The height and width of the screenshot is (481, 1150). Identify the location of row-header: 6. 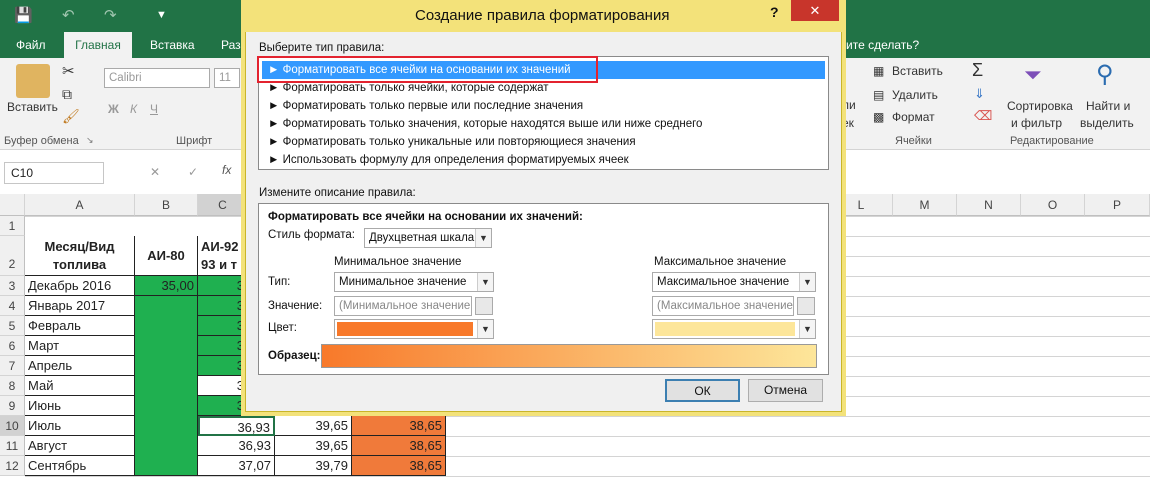
(12, 346).